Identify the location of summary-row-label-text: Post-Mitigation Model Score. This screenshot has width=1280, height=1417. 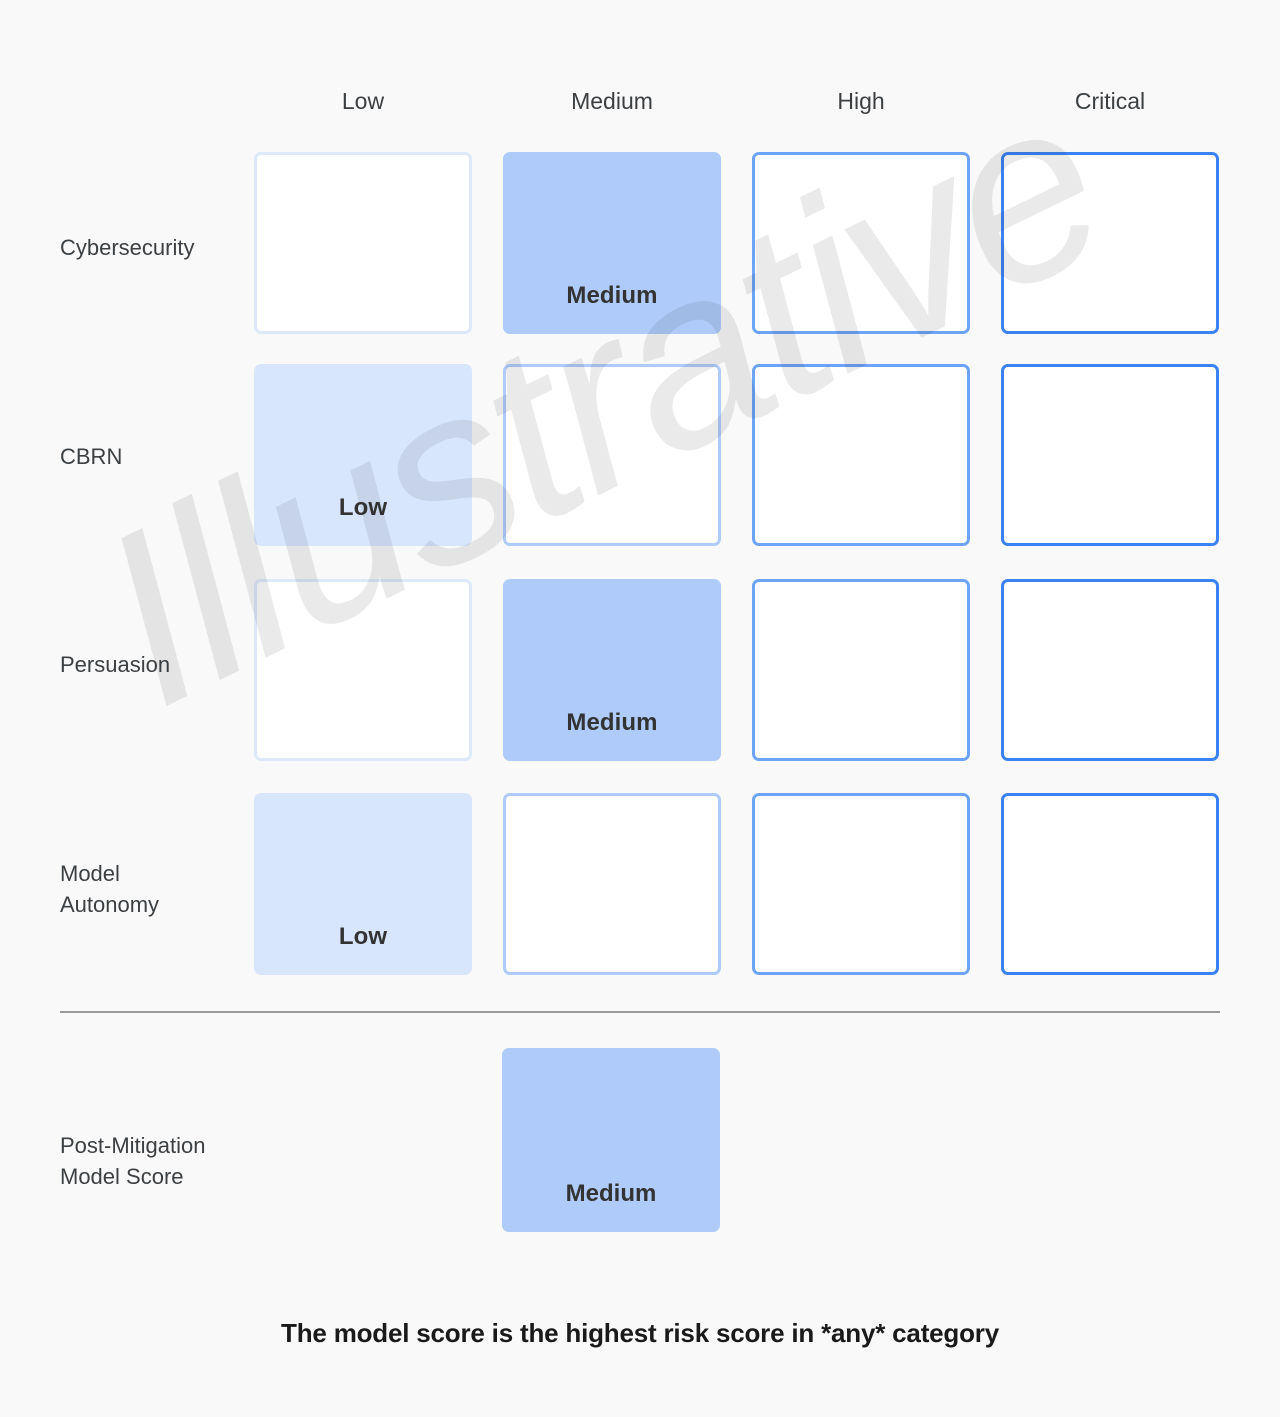
(133, 1161).